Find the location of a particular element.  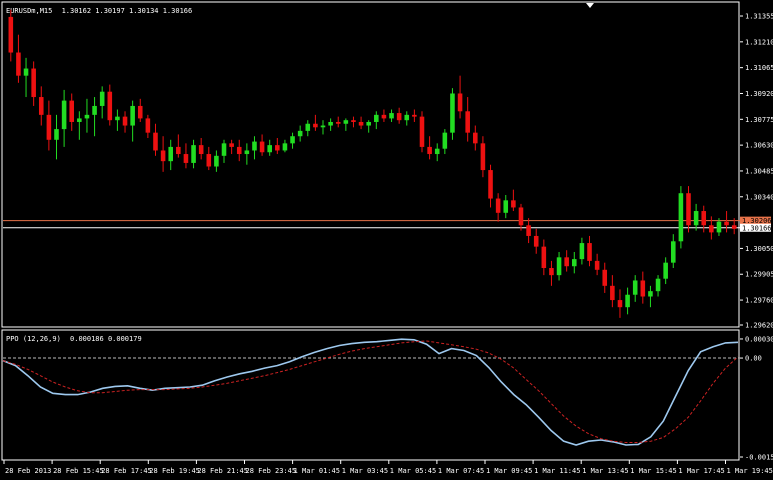

ppo-label: PPO (12,26,9) 0.000186 0.000179 is located at coordinates (74, 339).